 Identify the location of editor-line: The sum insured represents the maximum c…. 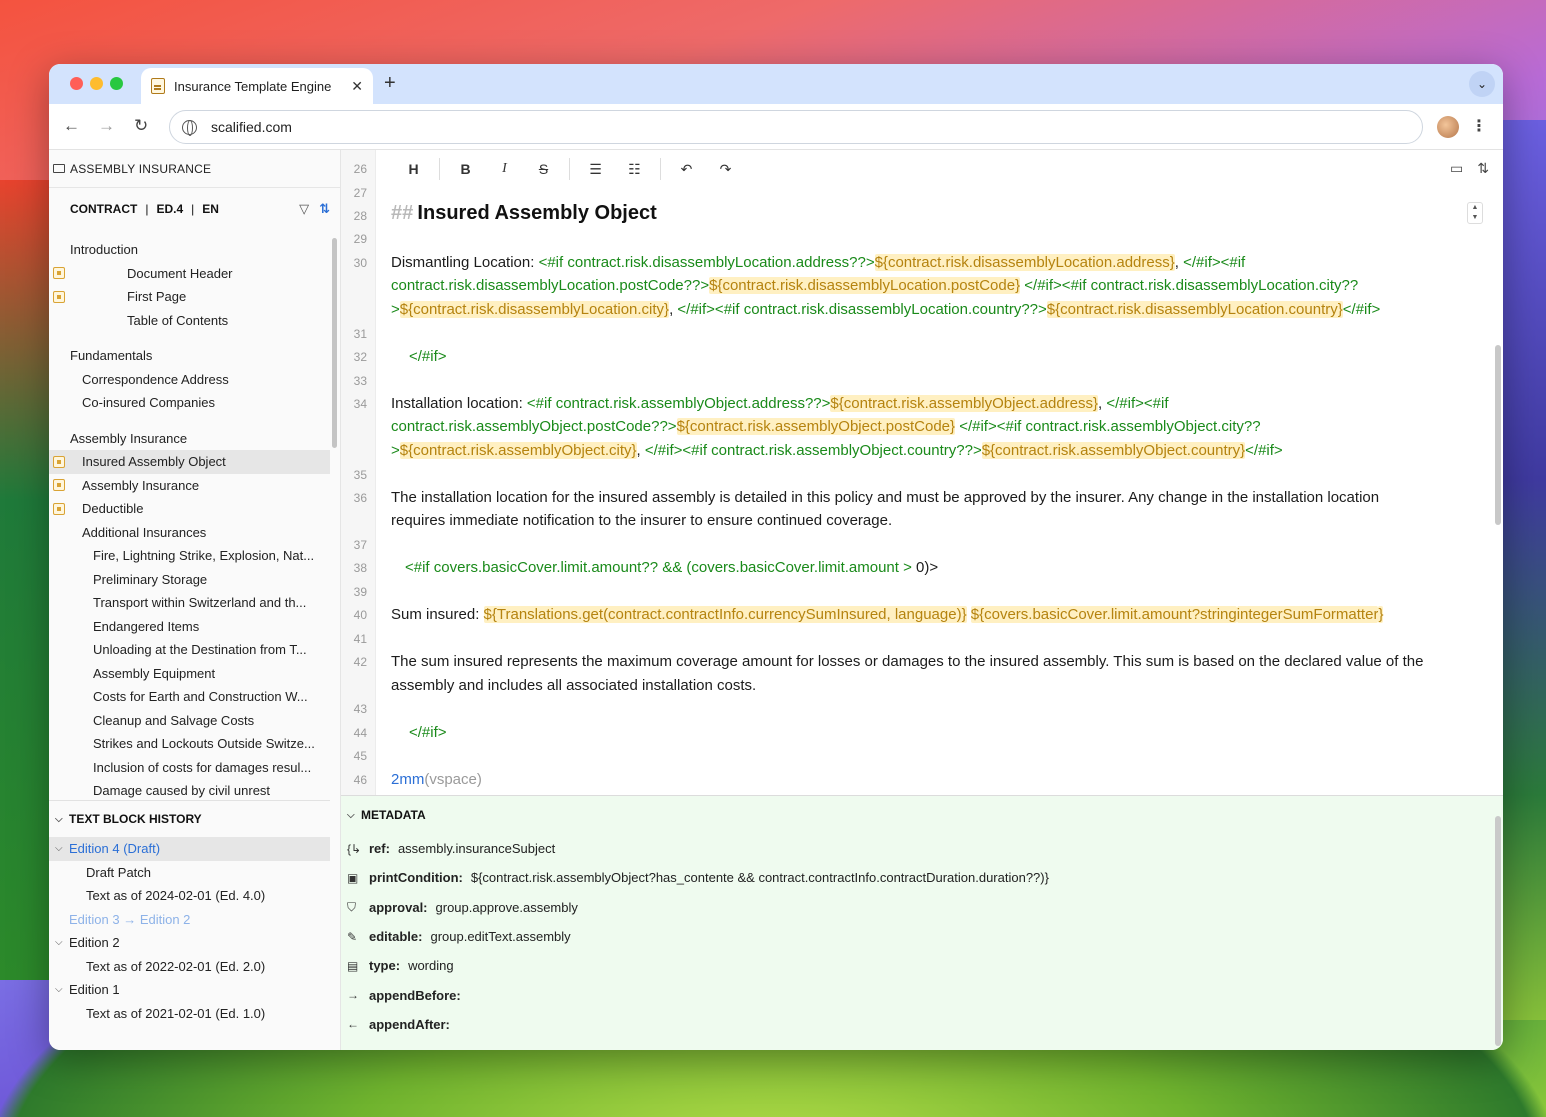
(927, 662).